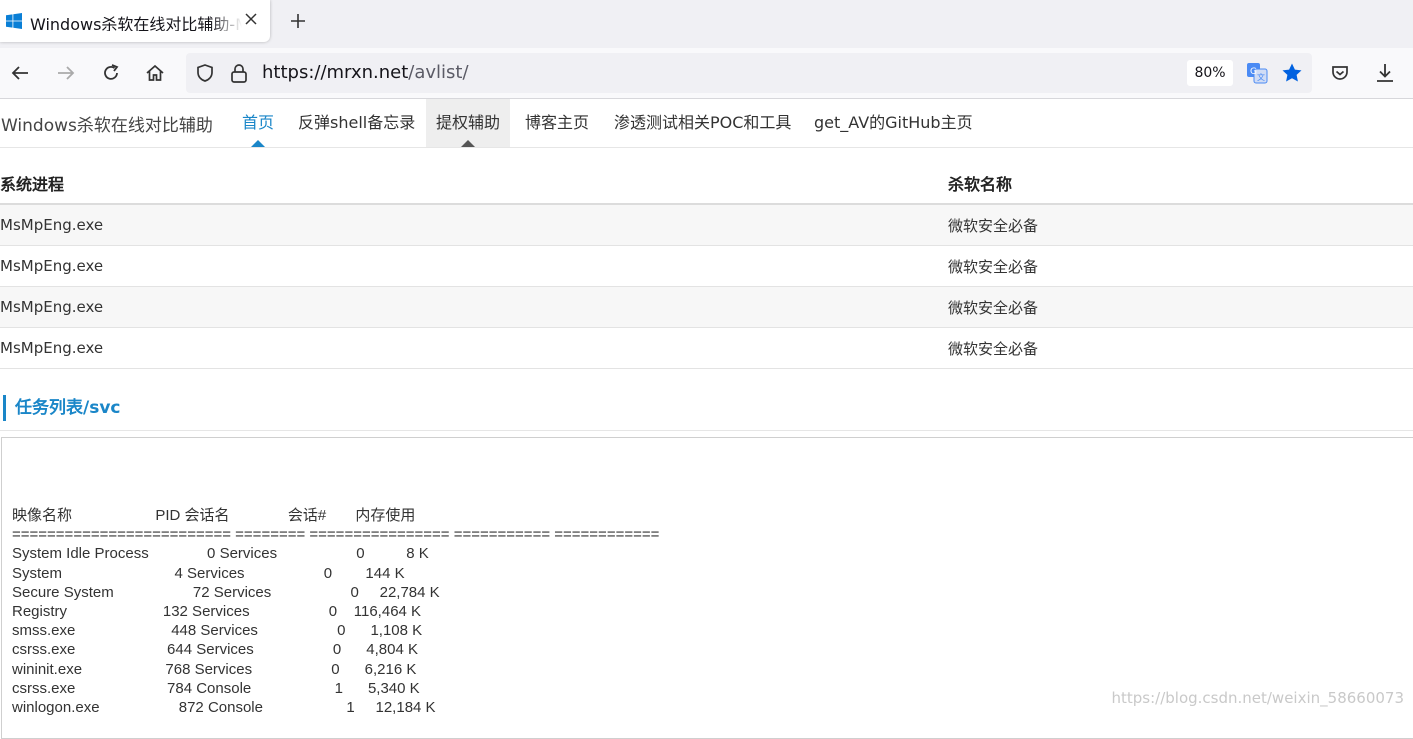 Image resolution: width=1413 pixels, height=739 pixels. Describe the element at coordinates (1385, 73) in the screenshot. I see `download-icon` at that location.